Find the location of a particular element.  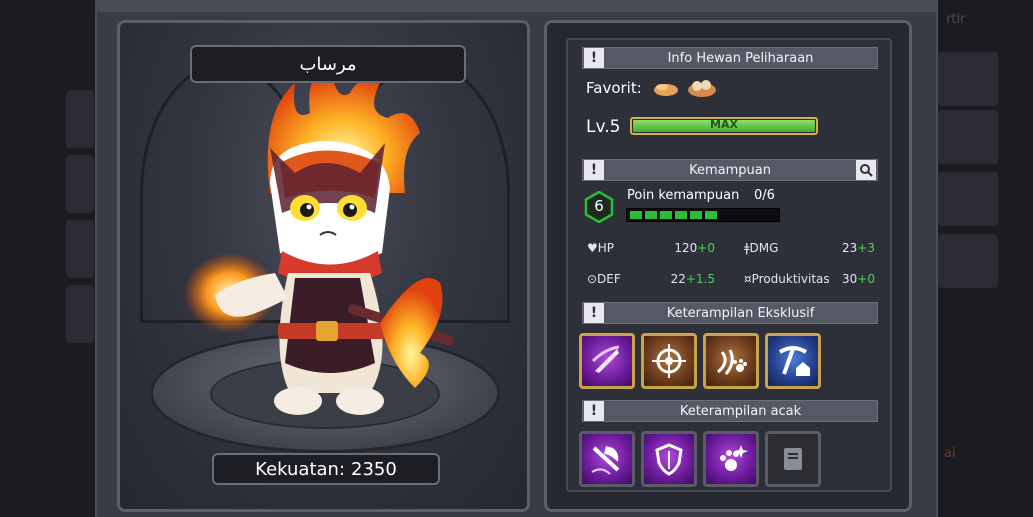

stat-productivity-bonus: +0 is located at coordinates (866, 279).